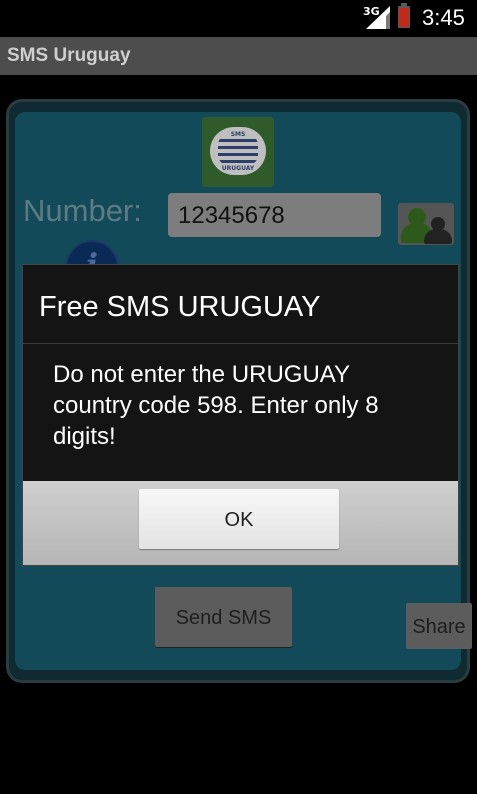 This screenshot has height=794, width=477. What do you see at coordinates (69, 55) in the screenshot?
I see `app-title: SMS Uruguay` at bounding box center [69, 55].